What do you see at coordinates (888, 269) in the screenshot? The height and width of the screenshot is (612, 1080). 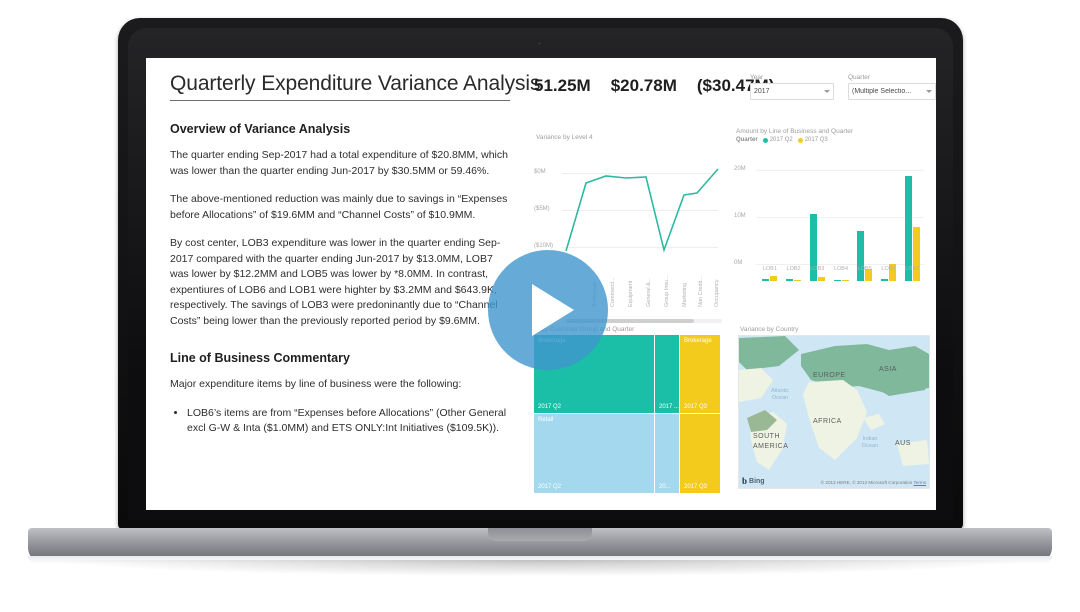 I see `bar-xlab-5: LOB6` at bounding box center [888, 269].